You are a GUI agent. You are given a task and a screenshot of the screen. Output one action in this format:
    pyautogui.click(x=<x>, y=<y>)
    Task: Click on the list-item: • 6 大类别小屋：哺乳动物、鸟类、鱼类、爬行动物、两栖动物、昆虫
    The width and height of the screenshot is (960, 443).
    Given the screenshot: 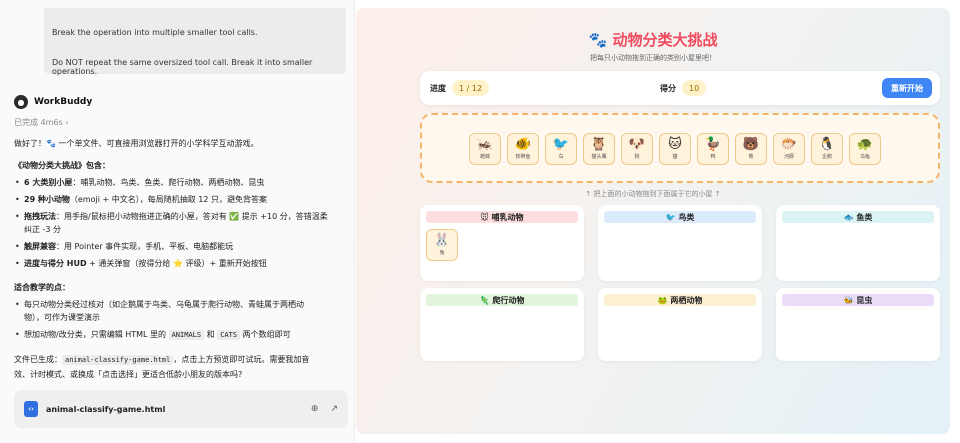 What is the action you would take?
    pyautogui.click(x=140, y=182)
    